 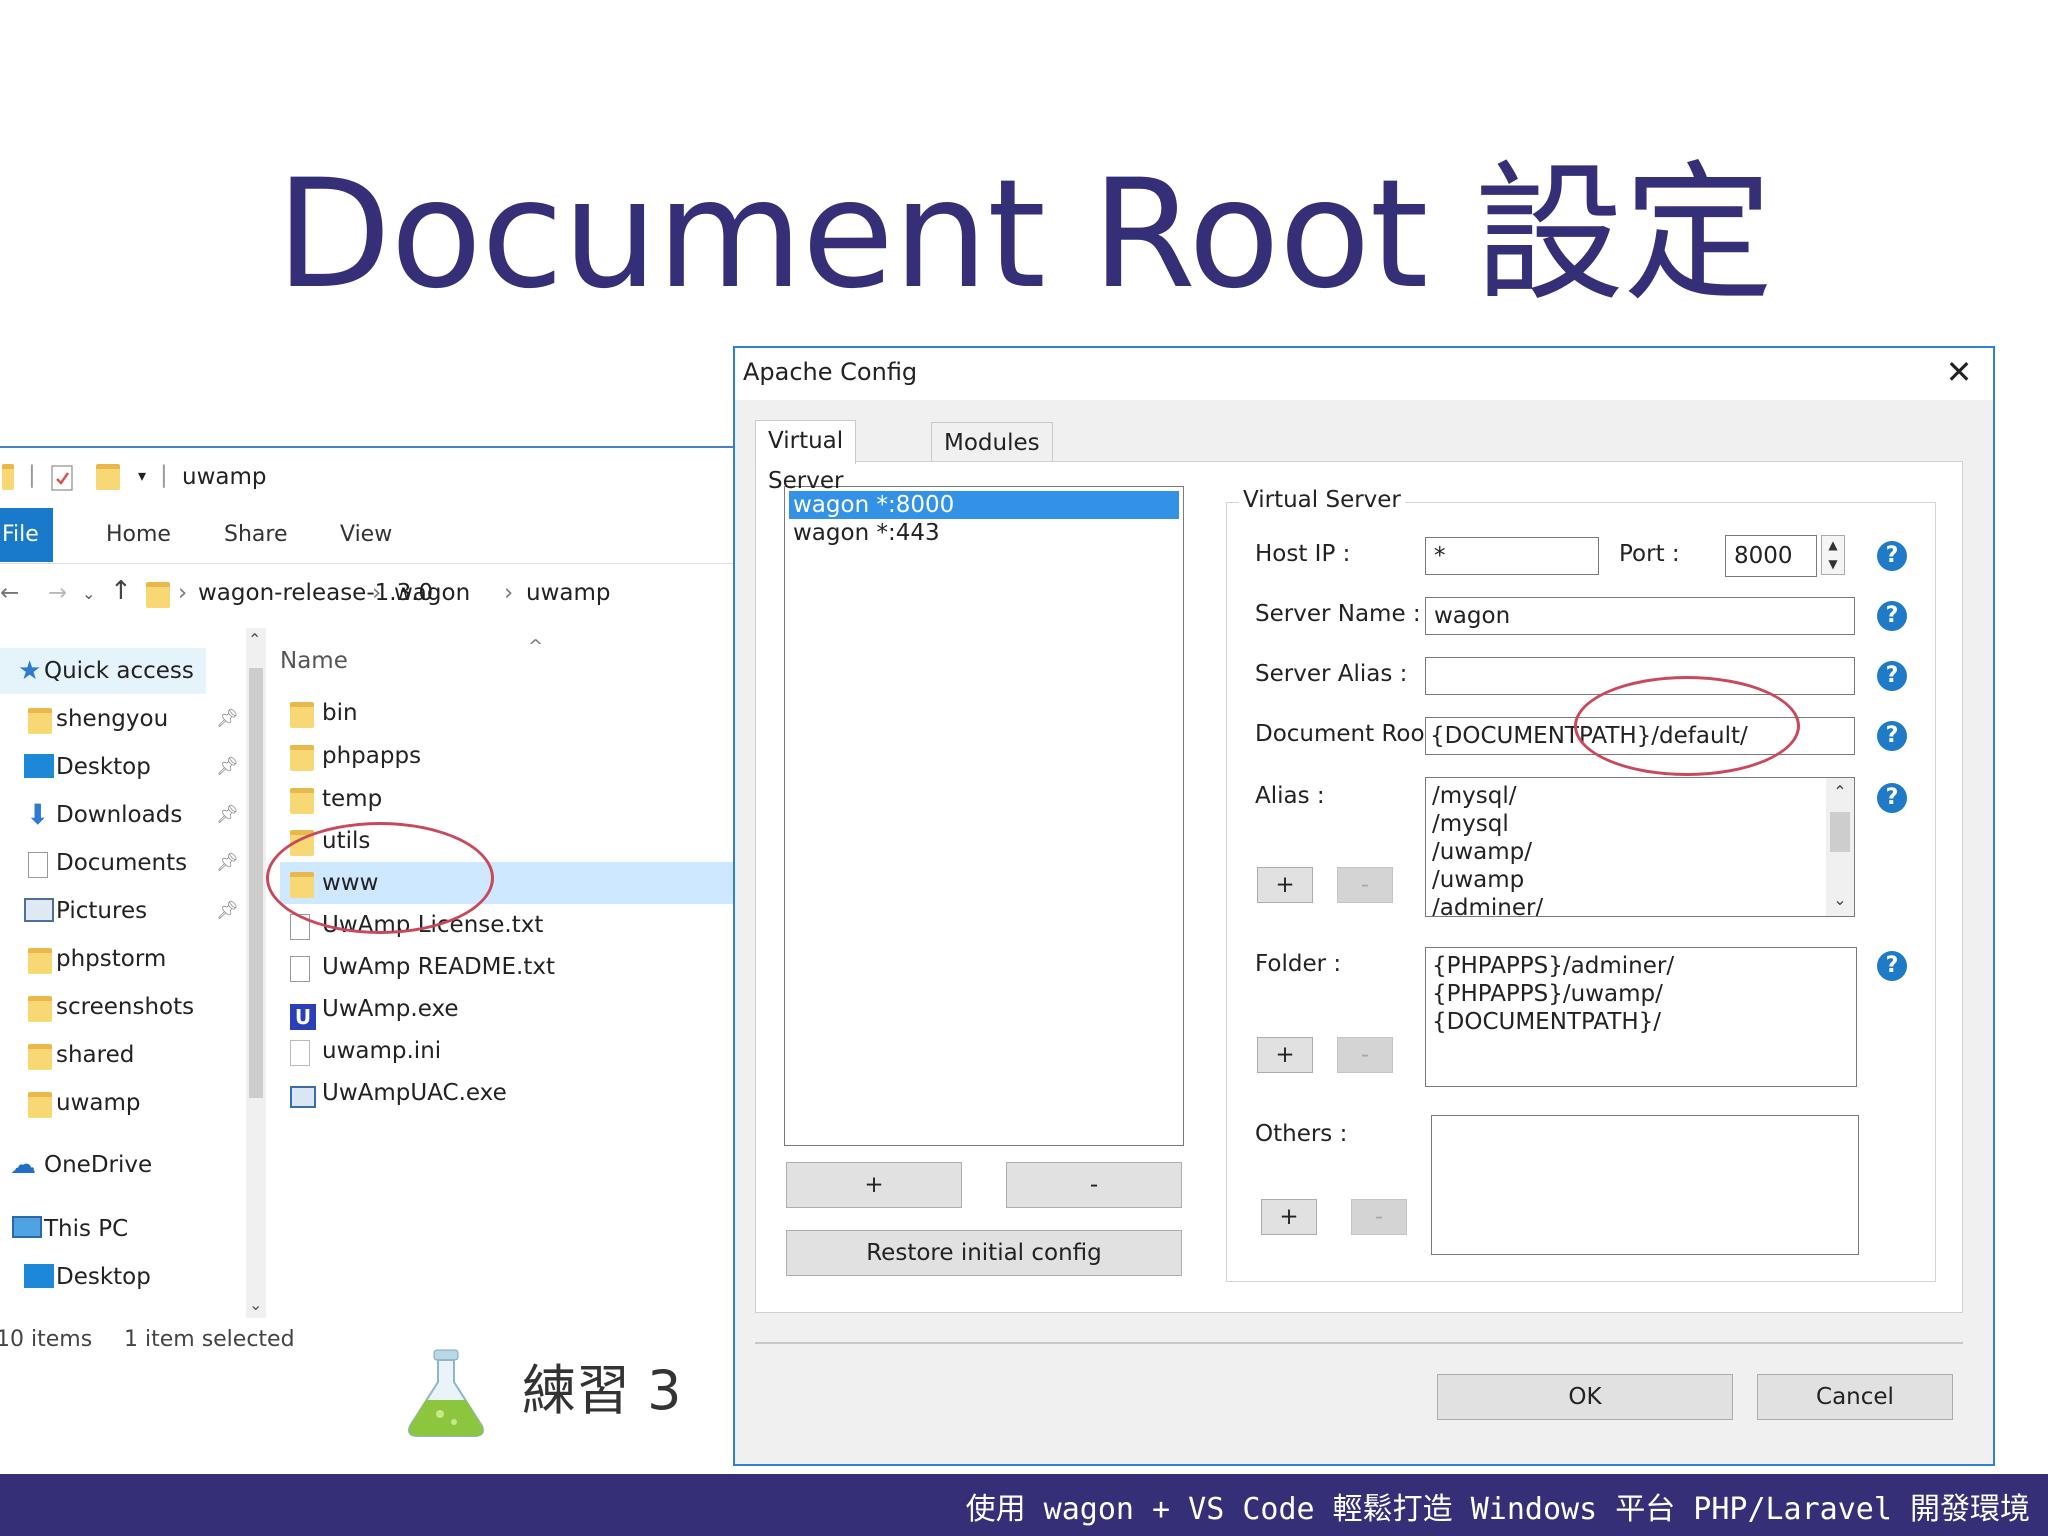 What do you see at coordinates (1640, 852) in the screenshot?
I see `list-item: /uwamp/` at bounding box center [1640, 852].